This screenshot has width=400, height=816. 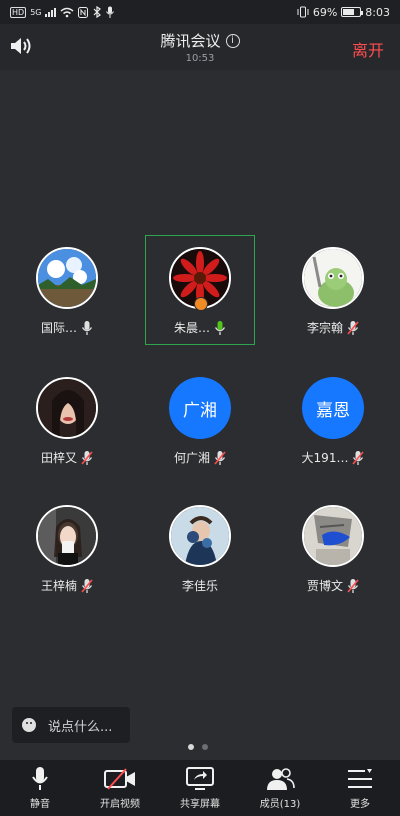 I want to click on participant-name: 田梓又, so click(x=58, y=458).